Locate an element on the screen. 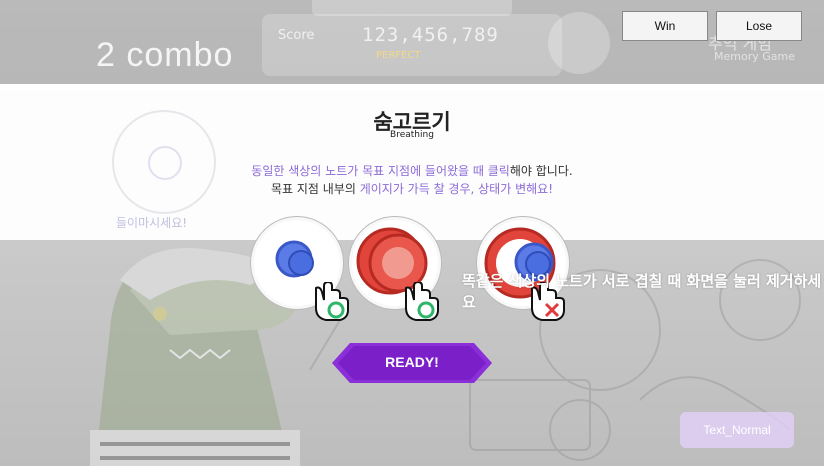 This screenshot has width=824, height=466. instruction-line-2: 목표 지점 내부의 게이지가 가득 찰 경우, 상태가 변해요! is located at coordinates (412, 188).